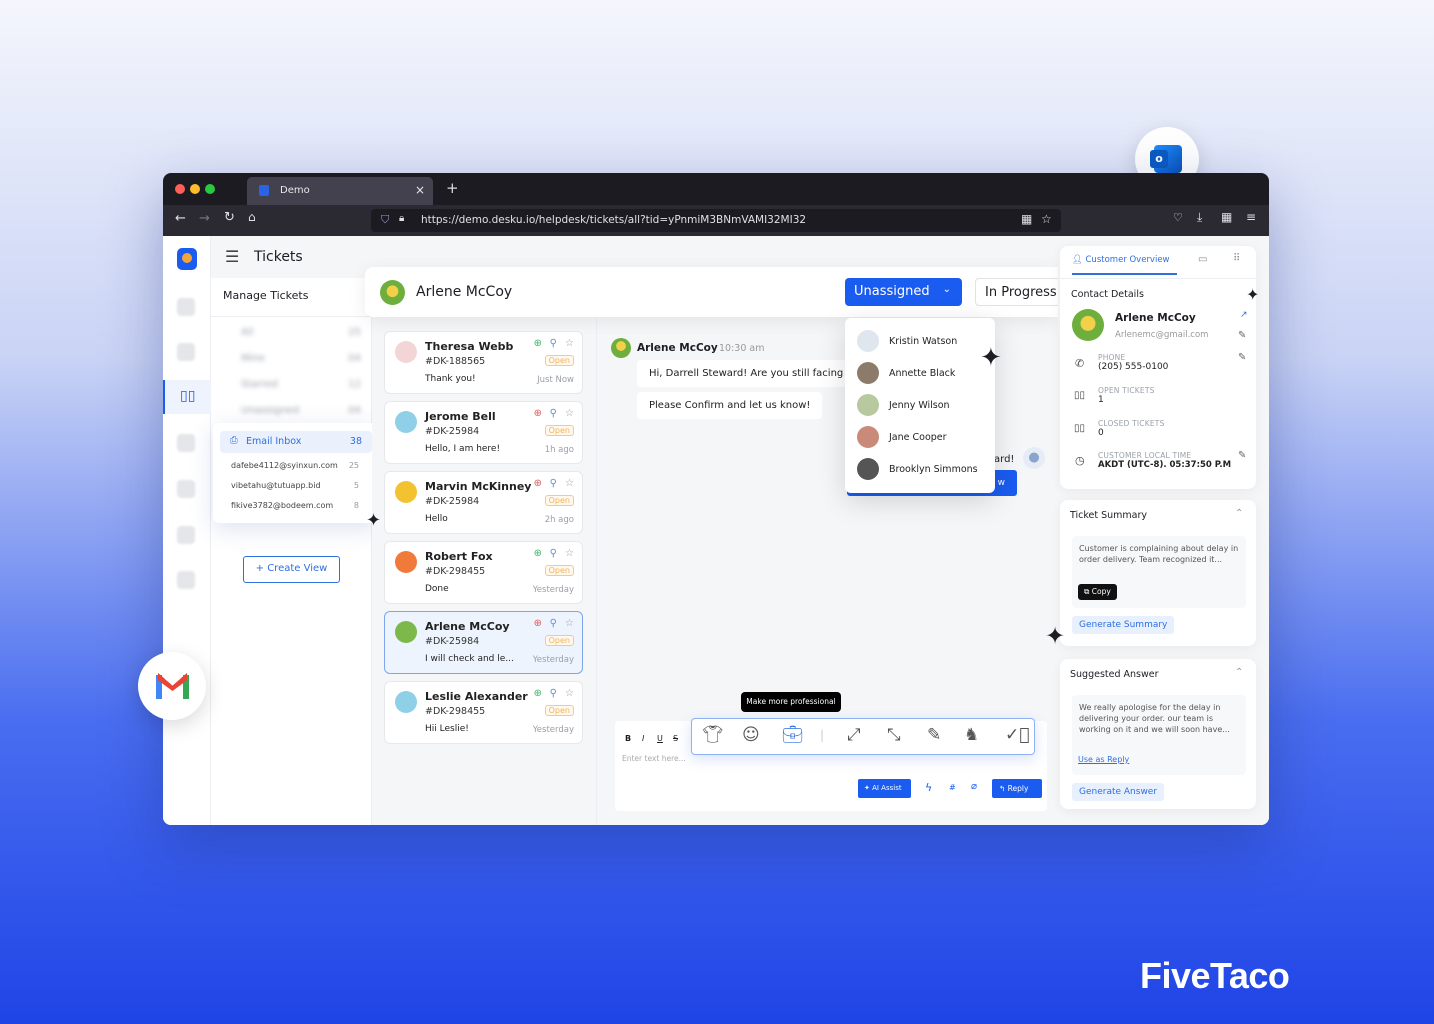 This screenshot has height=1024, width=1434. I want to click on underline-button: U, so click(660, 738).